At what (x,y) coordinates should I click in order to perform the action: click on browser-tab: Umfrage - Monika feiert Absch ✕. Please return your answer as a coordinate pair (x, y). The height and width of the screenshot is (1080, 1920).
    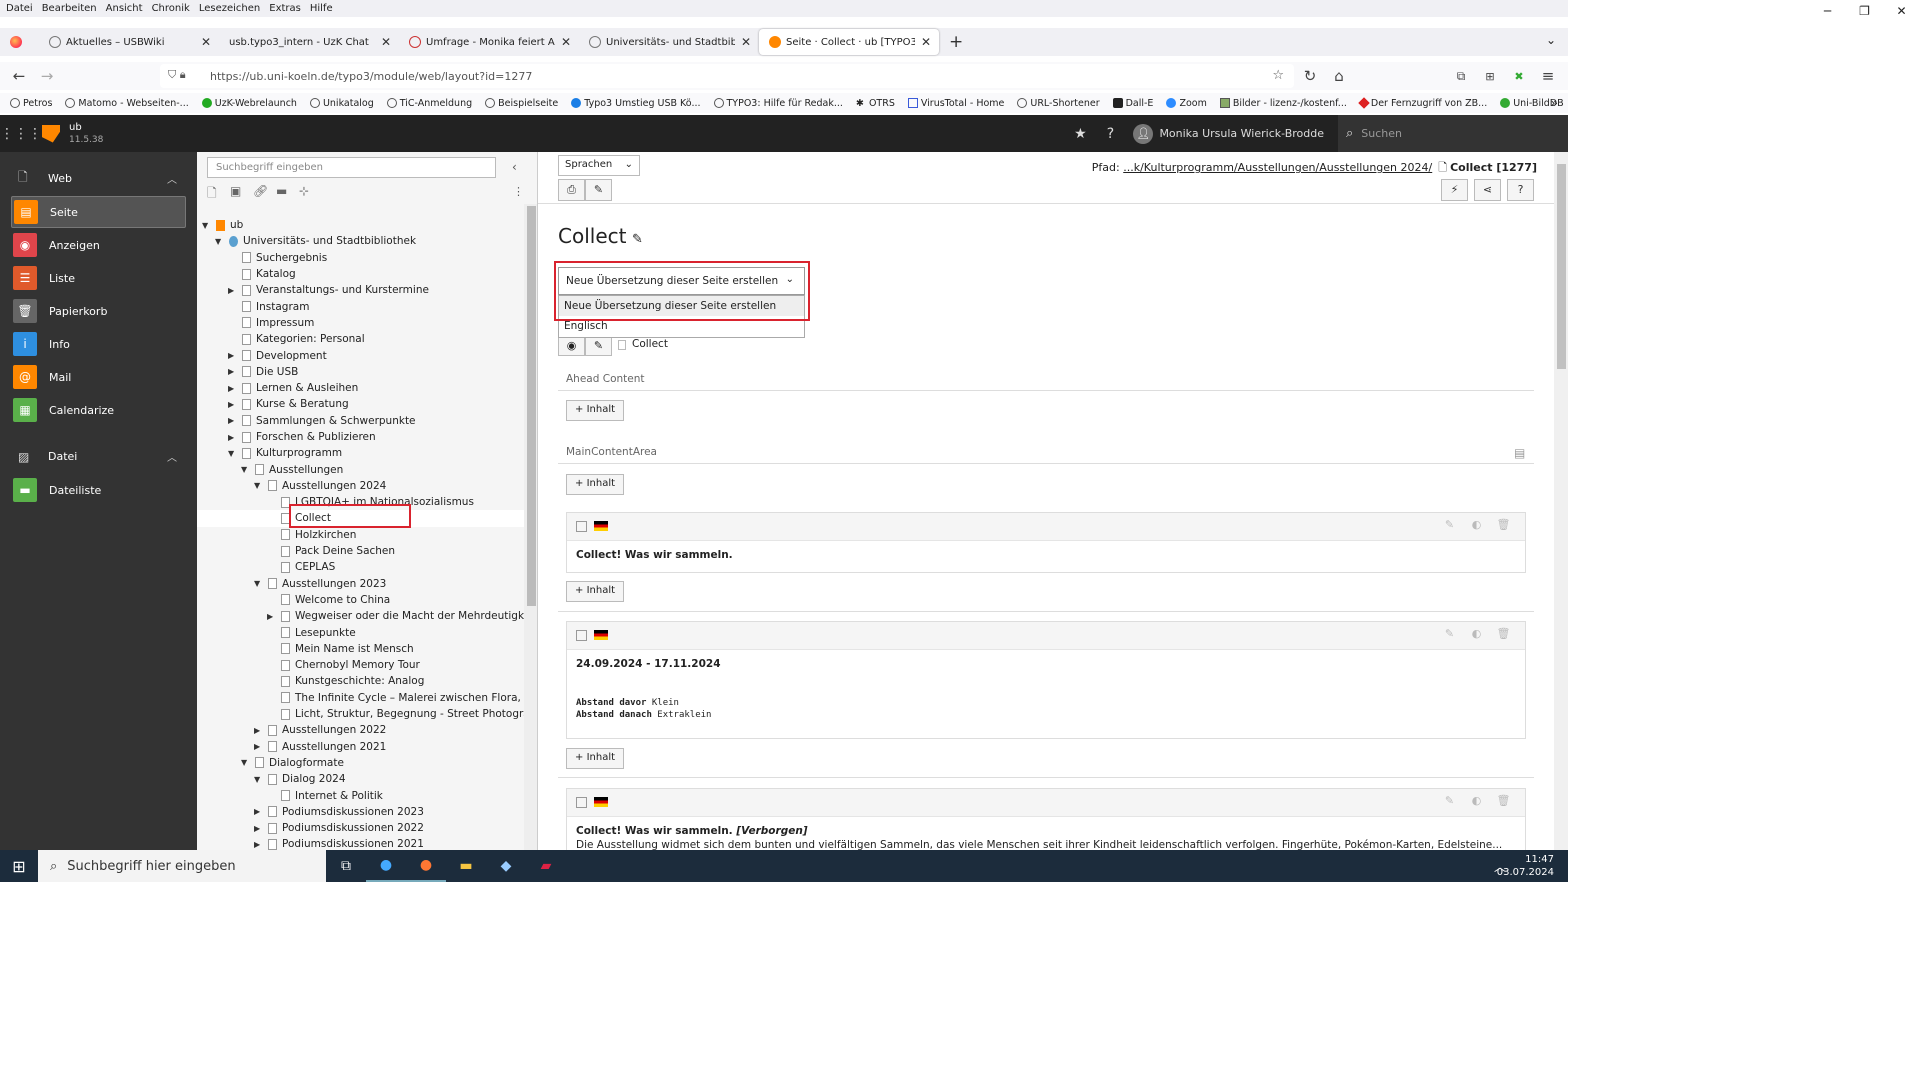
    Looking at the image, I should click on (489, 42).